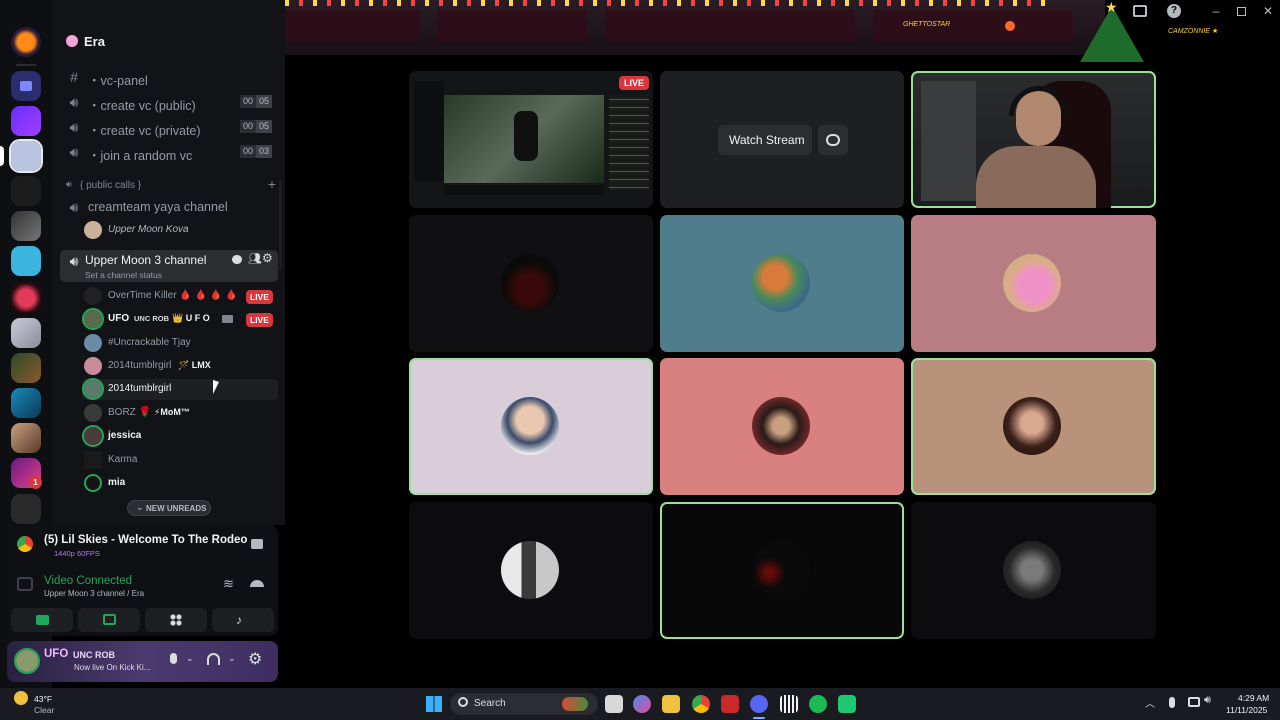  Describe the element at coordinates (176, 620) in the screenshot. I see `activities-button` at that location.